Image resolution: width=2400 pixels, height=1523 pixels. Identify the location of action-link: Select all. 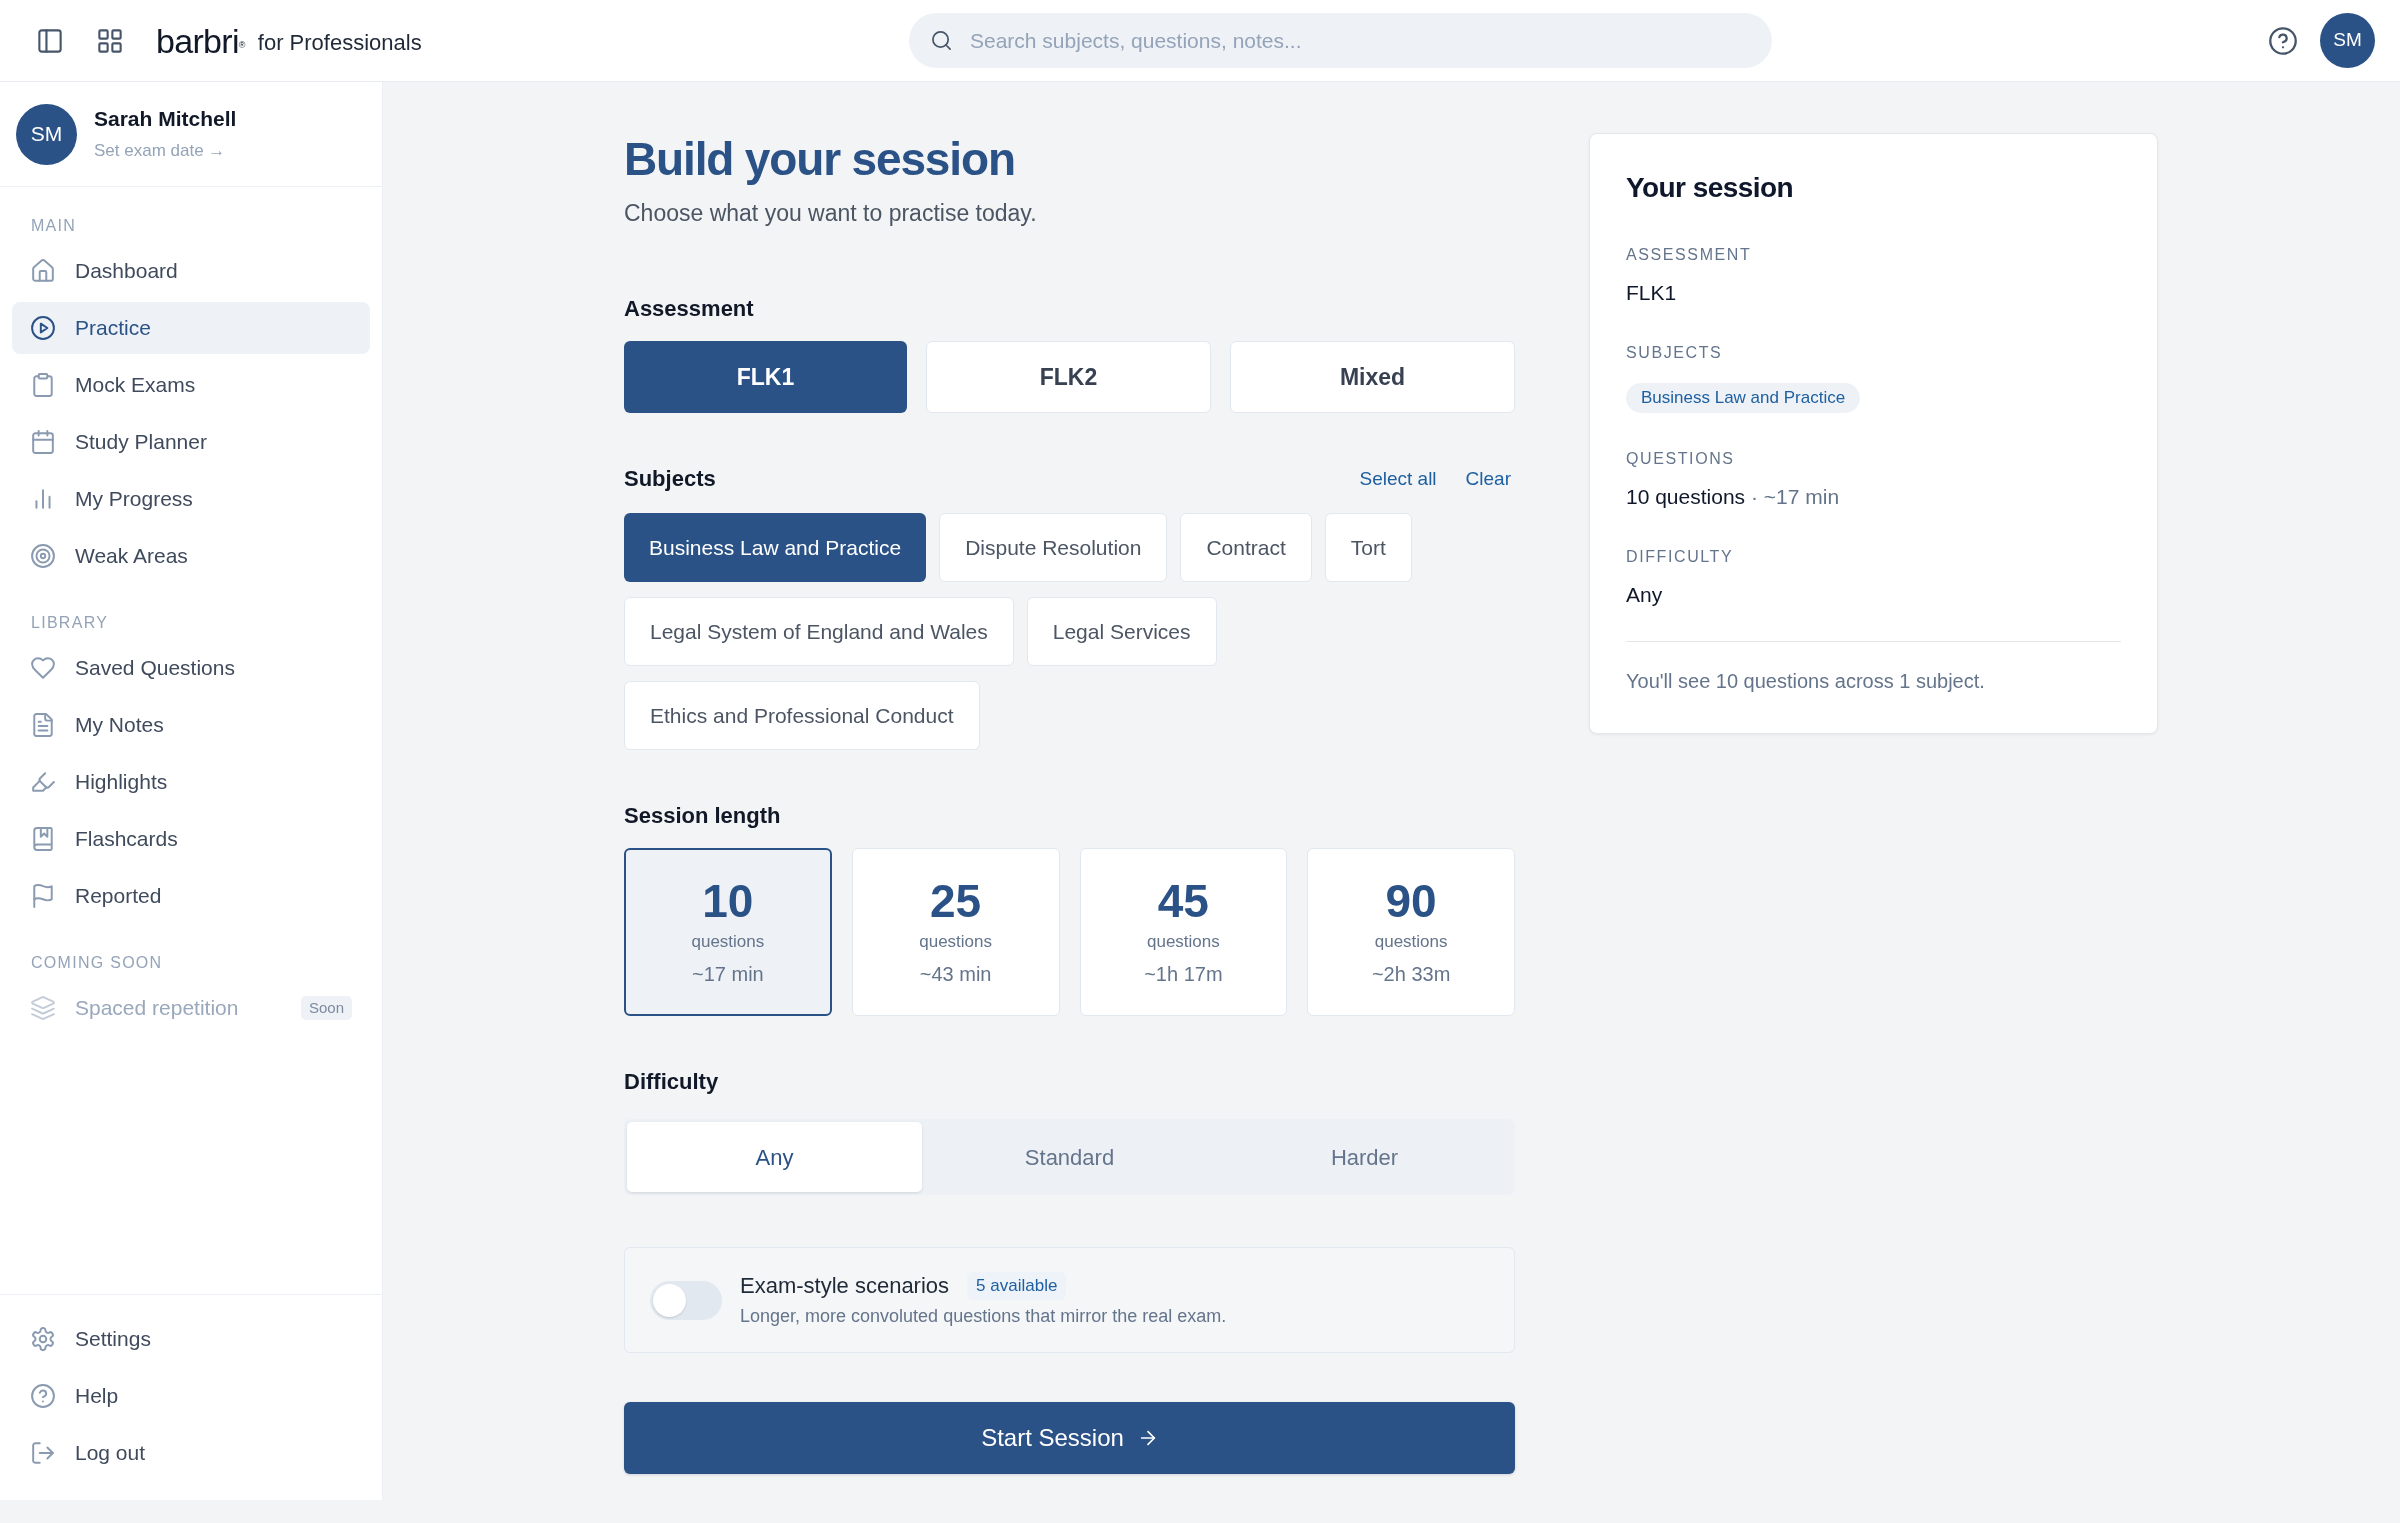
(1398, 479).